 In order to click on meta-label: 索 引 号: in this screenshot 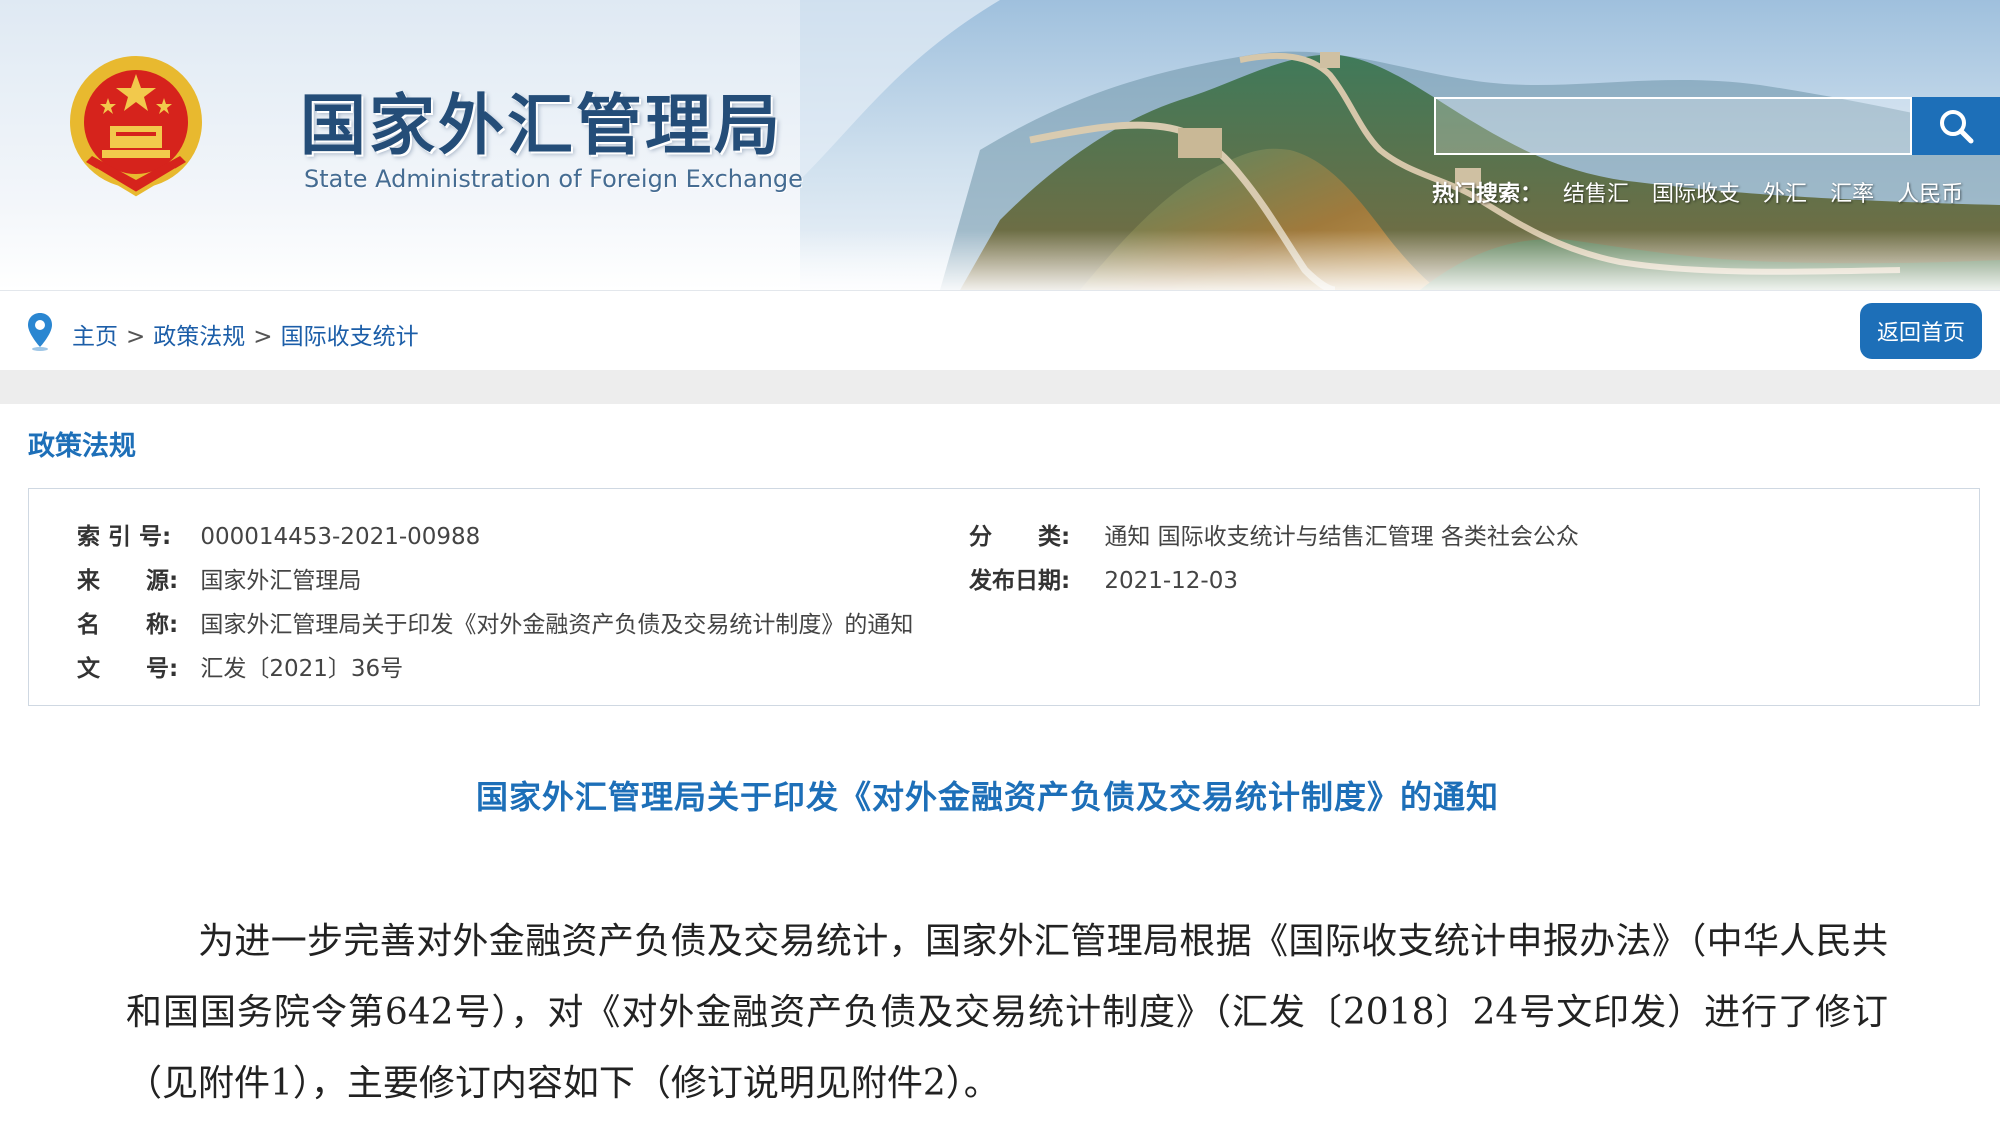, I will do `click(124, 537)`.